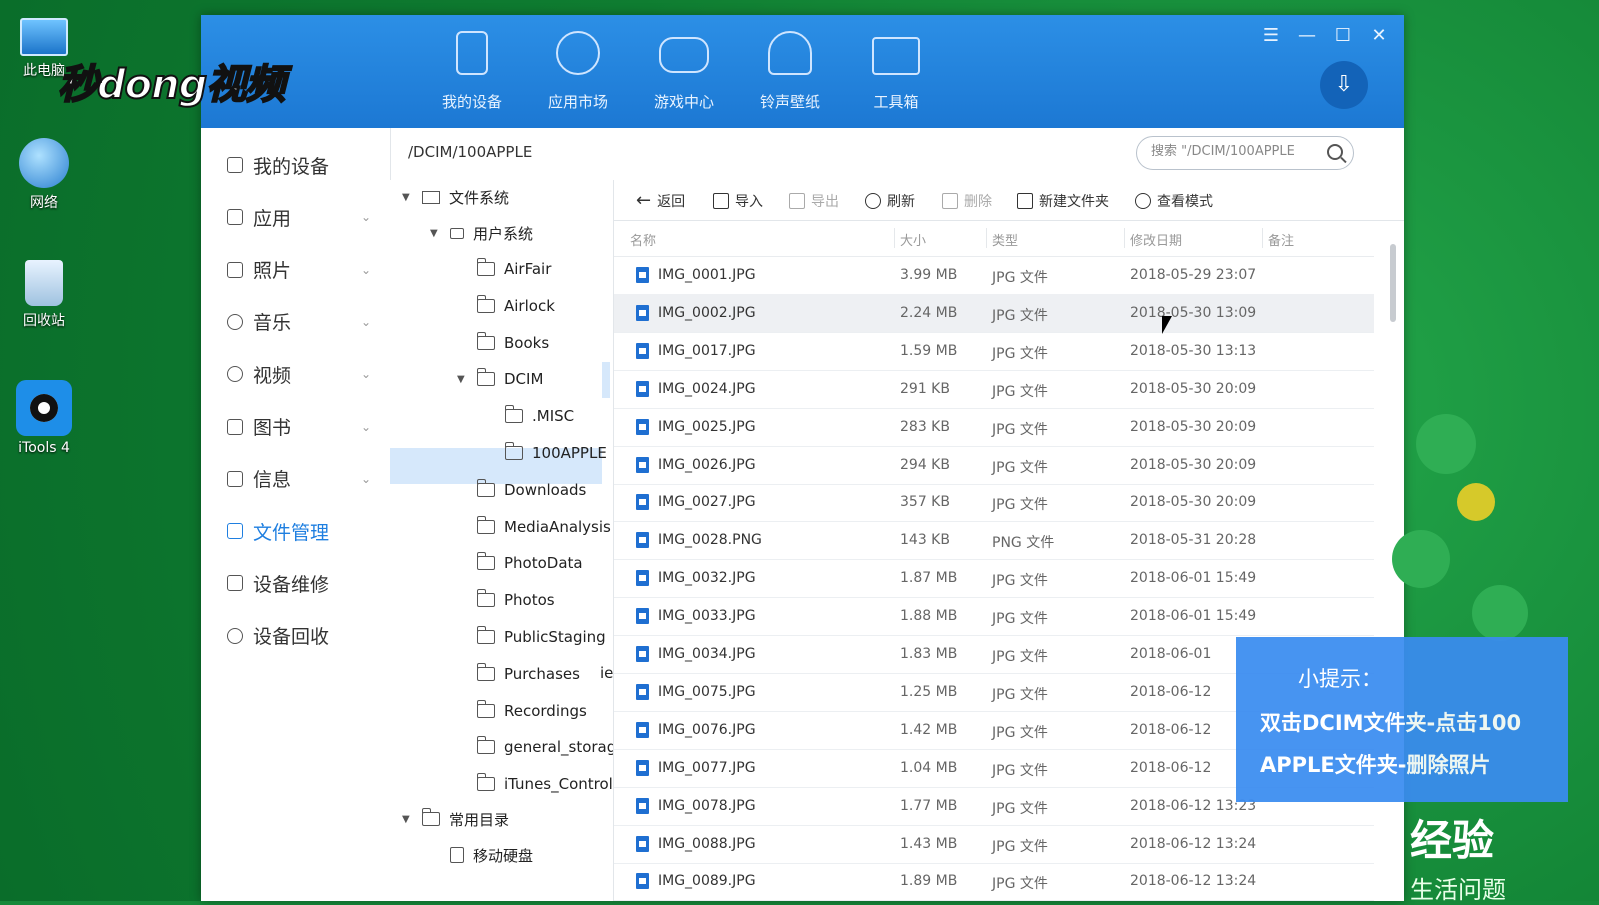 The width and height of the screenshot is (1599, 905). Describe the element at coordinates (291, 584) in the screenshot. I see `sidebar-item-label: 设备维修` at that location.